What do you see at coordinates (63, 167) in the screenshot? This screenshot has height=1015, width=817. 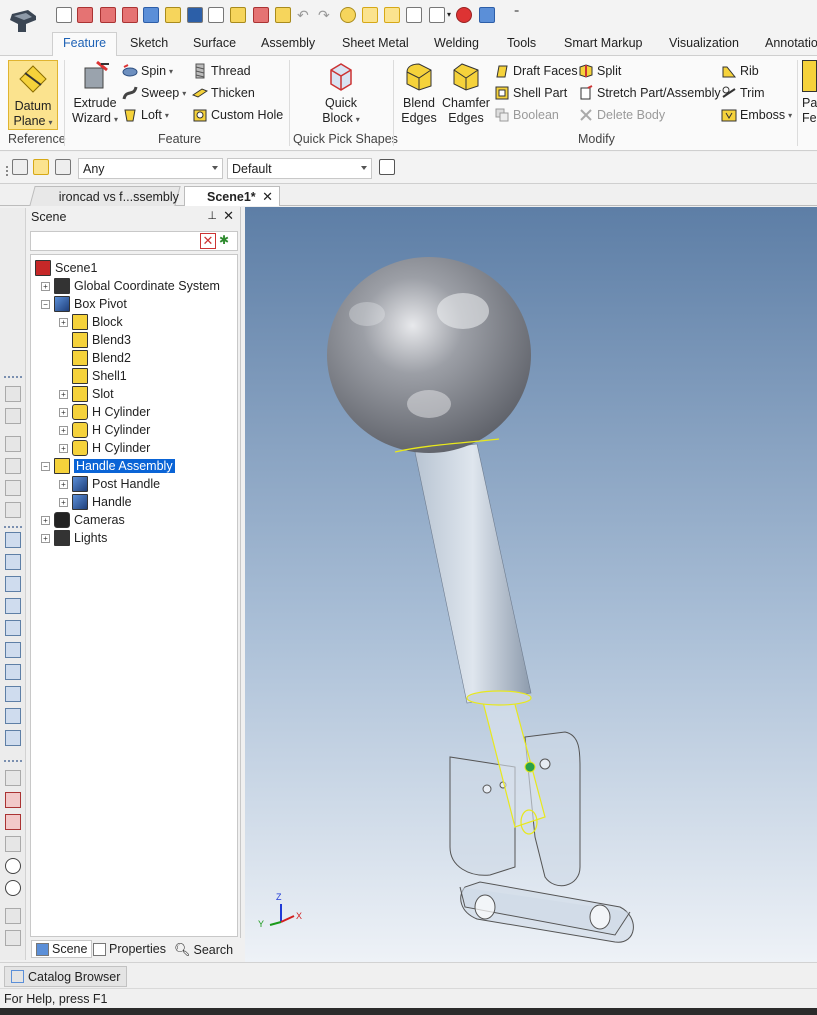 I see `select-box-icon` at bounding box center [63, 167].